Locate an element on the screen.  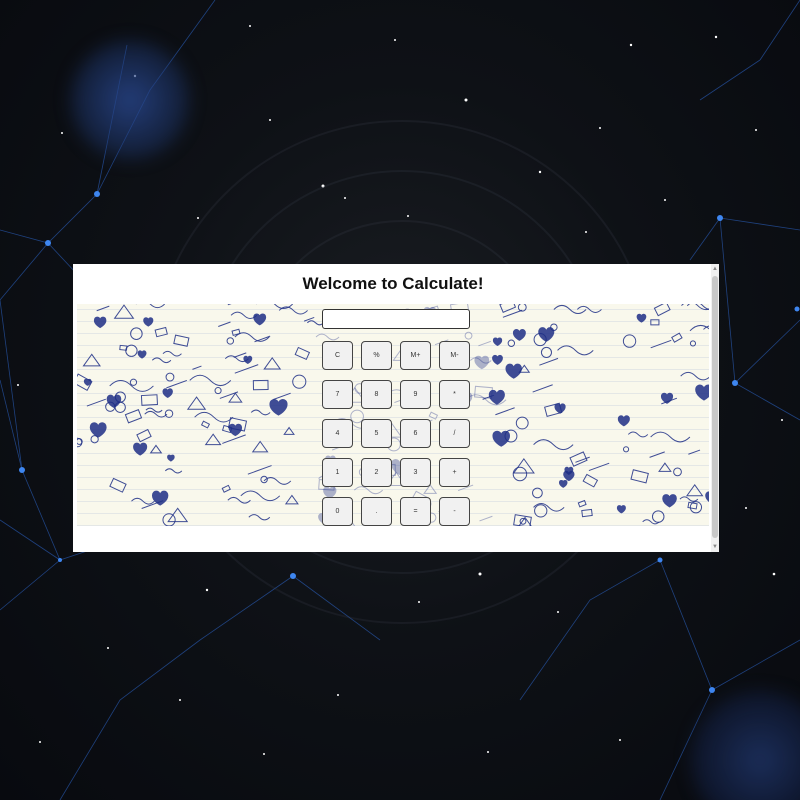
multiply-button: * is located at coordinates (454, 394).